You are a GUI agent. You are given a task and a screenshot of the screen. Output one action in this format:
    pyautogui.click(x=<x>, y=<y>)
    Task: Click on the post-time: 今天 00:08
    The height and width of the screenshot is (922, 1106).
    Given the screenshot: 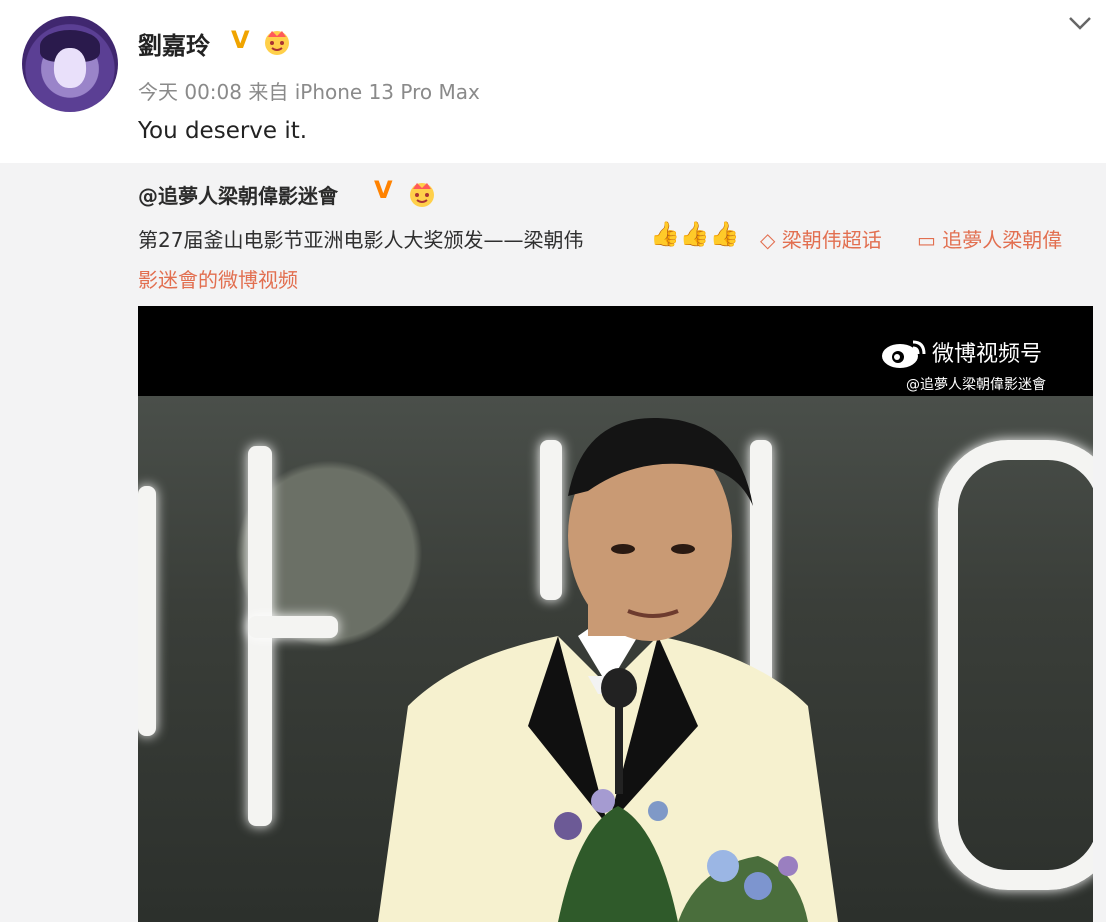 What is the action you would take?
    pyautogui.click(x=190, y=92)
    